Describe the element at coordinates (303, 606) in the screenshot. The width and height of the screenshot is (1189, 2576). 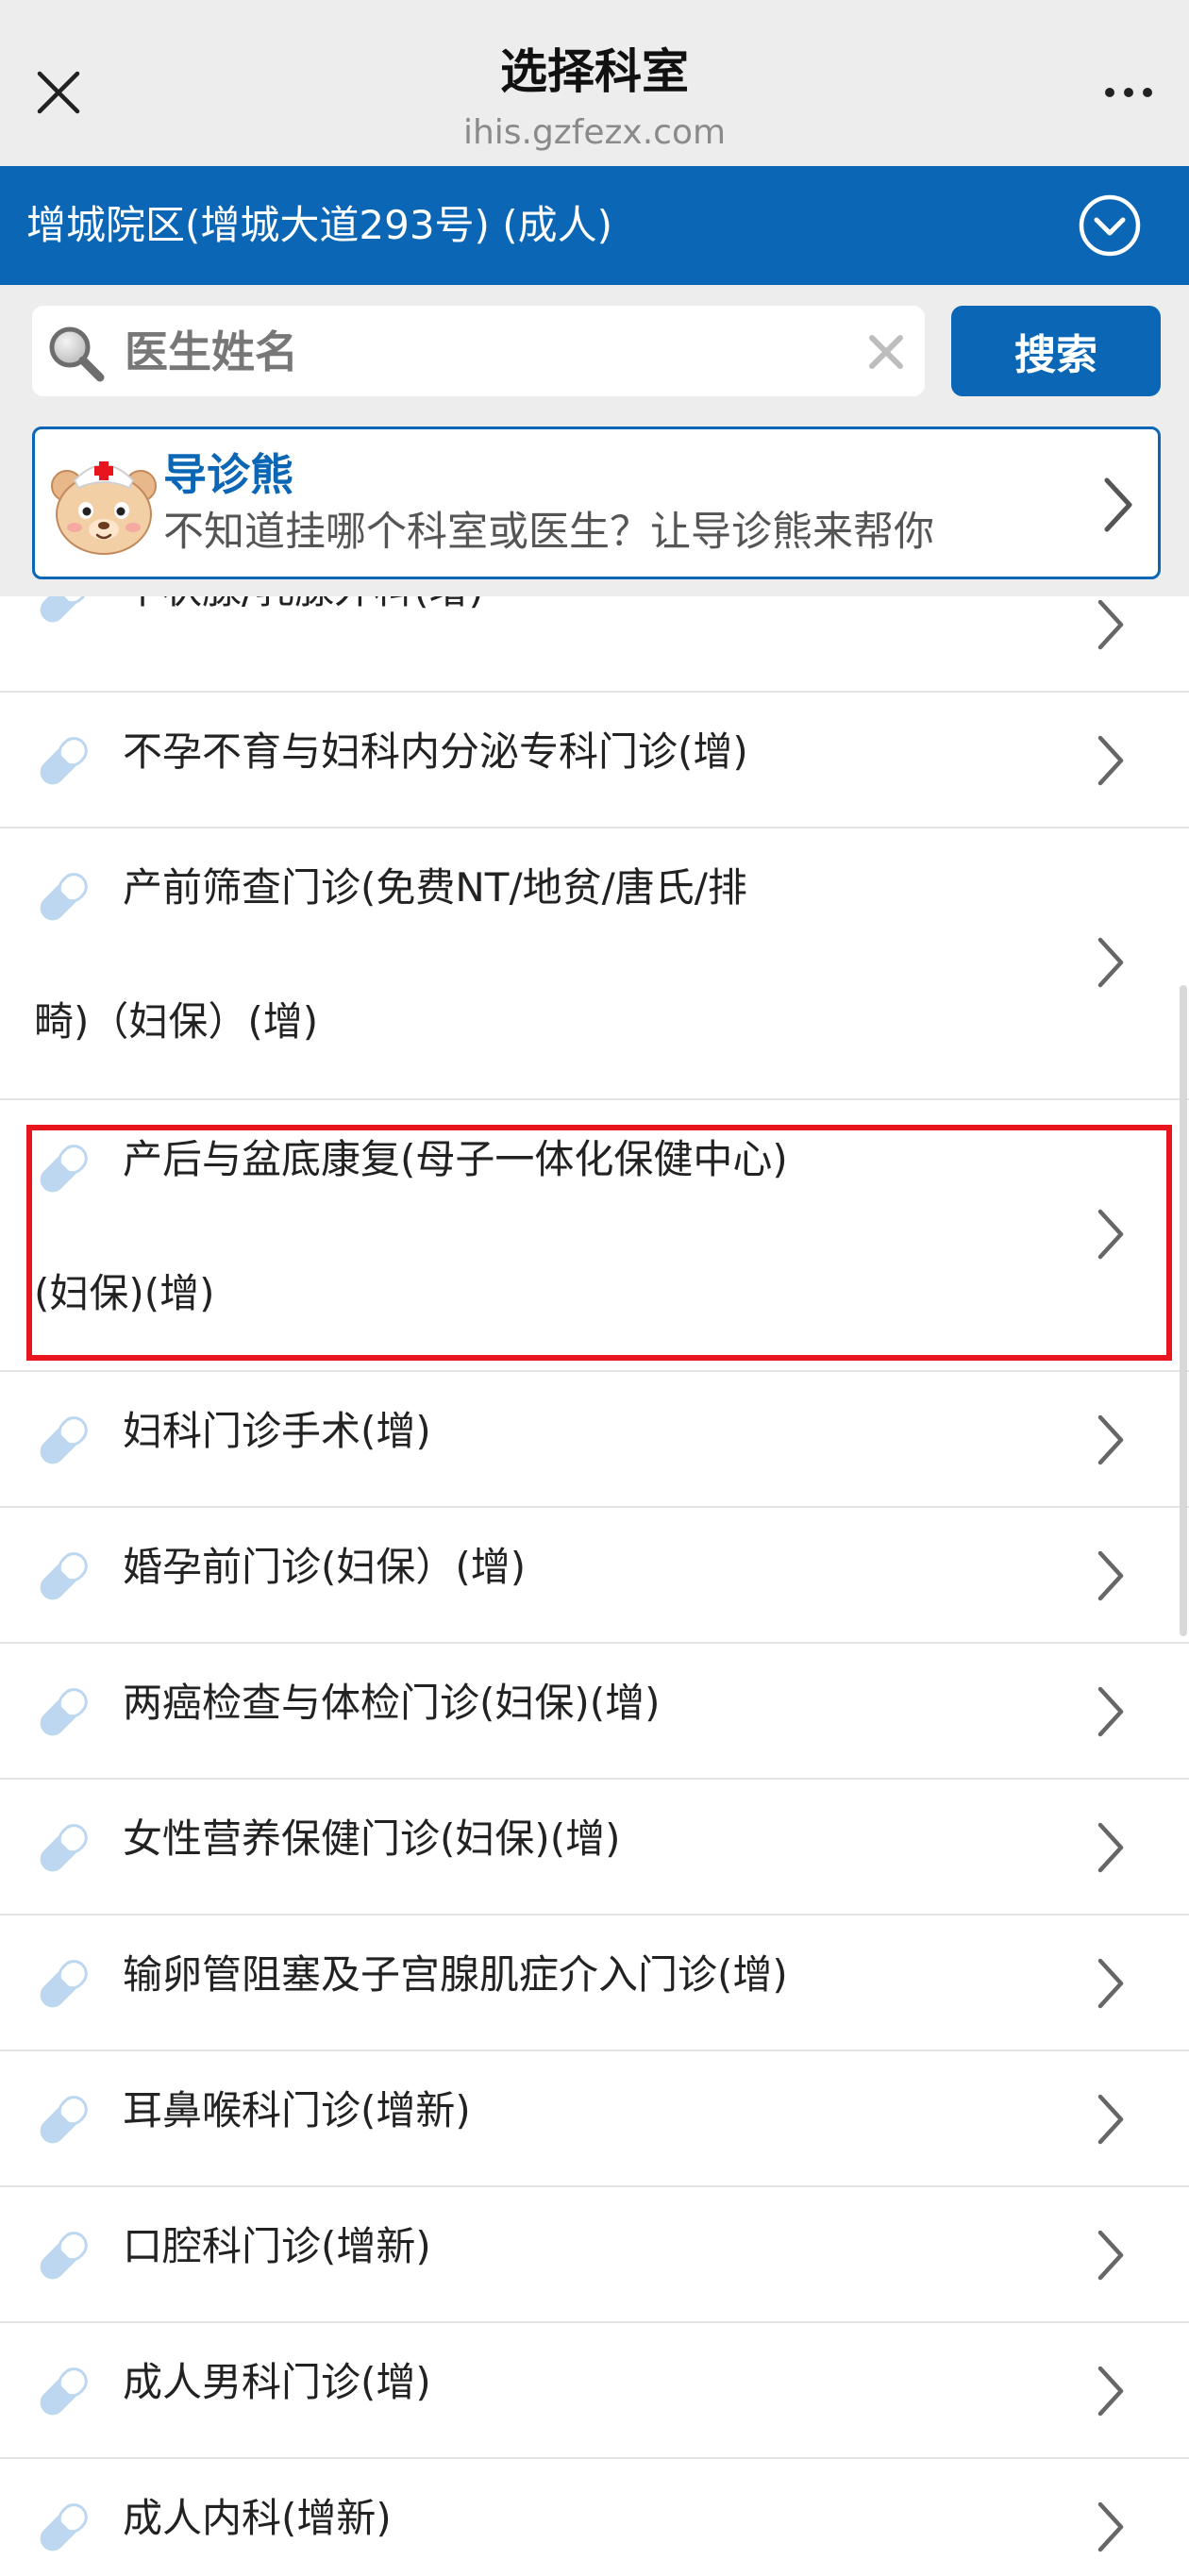
I see `department-name: 甲状腺/乳腺外科(增)` at that location.